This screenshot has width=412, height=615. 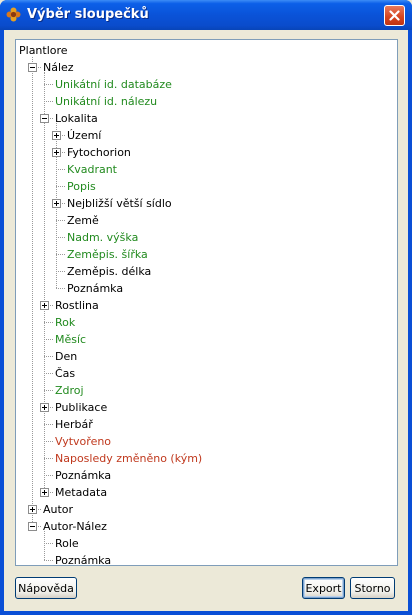 I want to click on app-flower-icon, so click(x=13, y=14).